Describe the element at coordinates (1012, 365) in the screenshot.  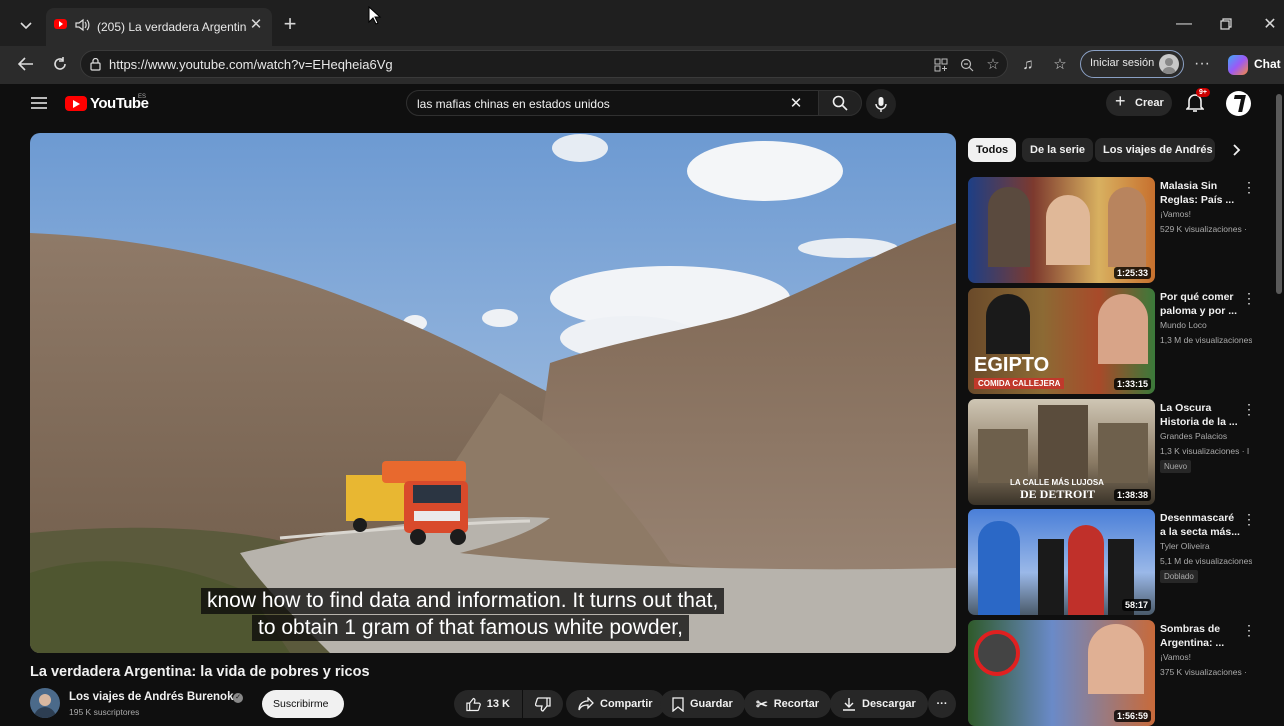
I see `thumbnail-overlay-text: EGIPTO` at that location.